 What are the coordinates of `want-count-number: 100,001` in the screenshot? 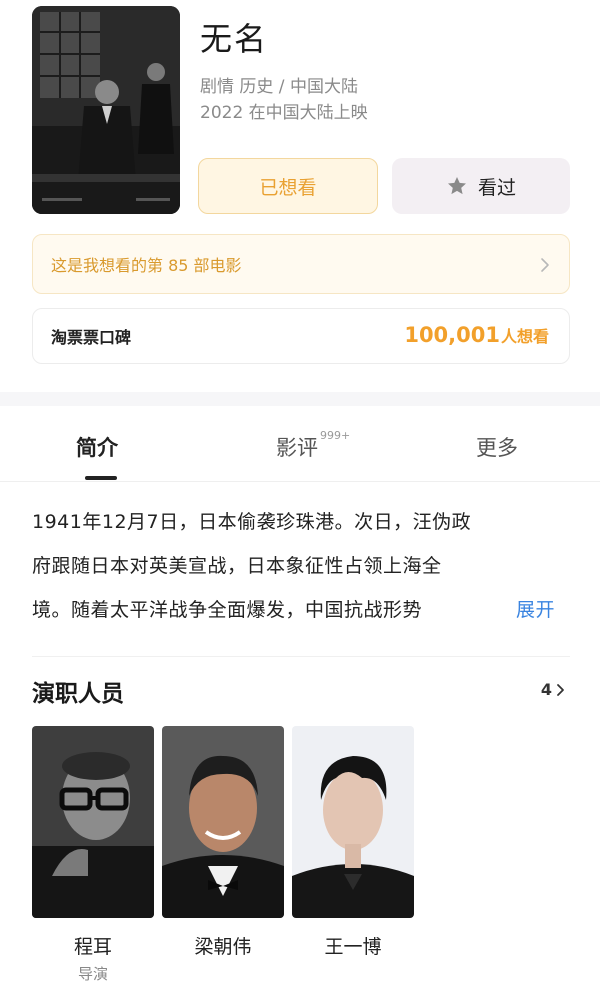 It's located at (452, 335).